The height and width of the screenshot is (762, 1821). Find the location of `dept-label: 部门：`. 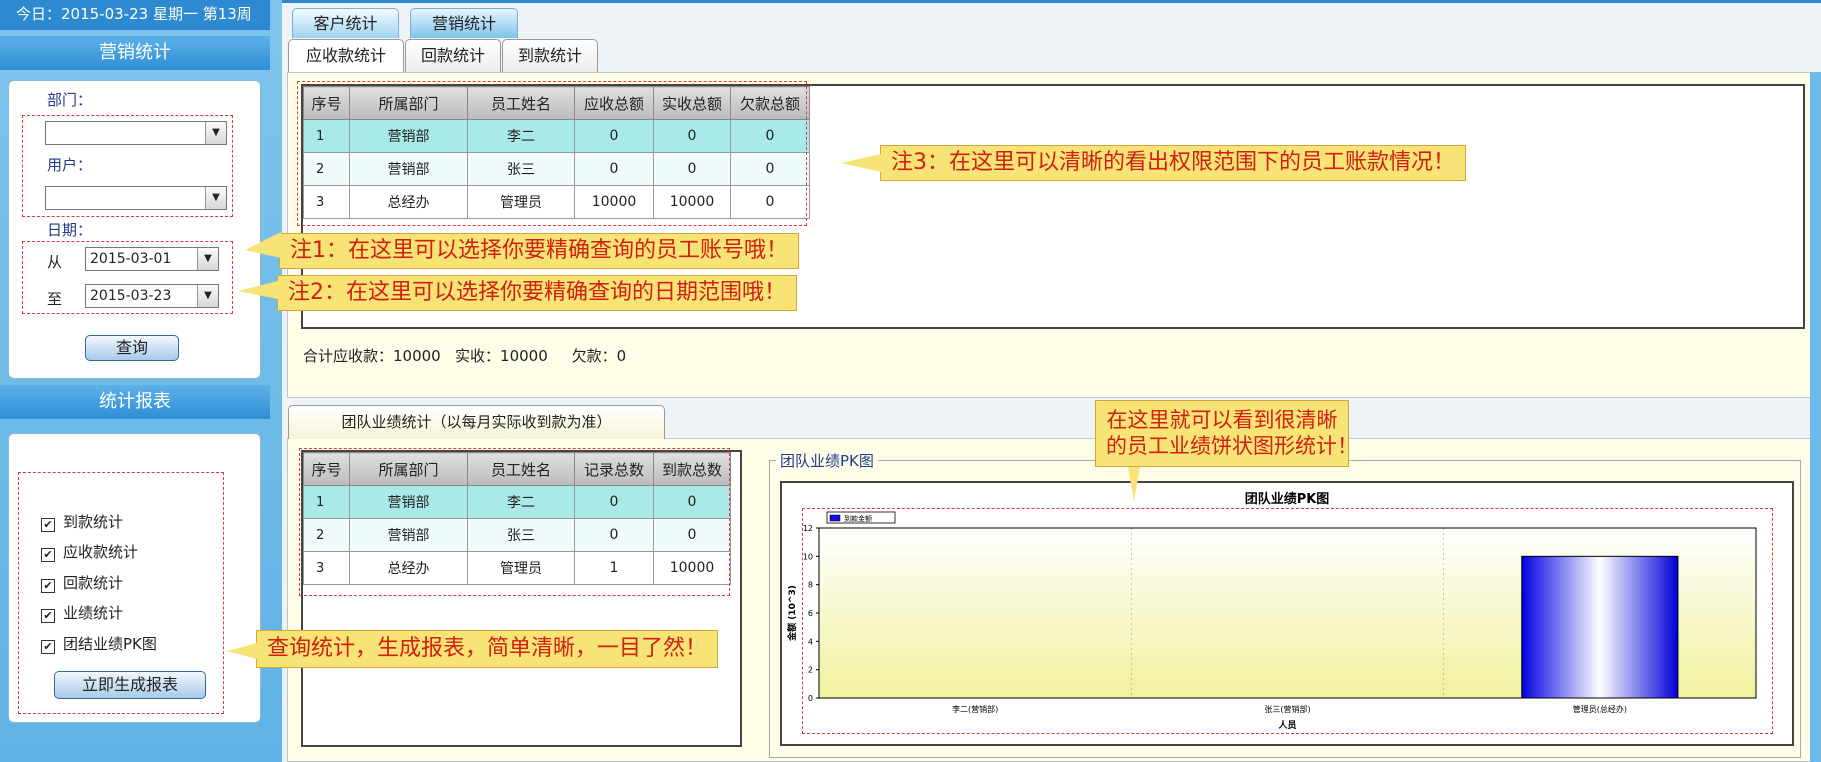

dept-label: 部门： is located at coordinates (70, 100).